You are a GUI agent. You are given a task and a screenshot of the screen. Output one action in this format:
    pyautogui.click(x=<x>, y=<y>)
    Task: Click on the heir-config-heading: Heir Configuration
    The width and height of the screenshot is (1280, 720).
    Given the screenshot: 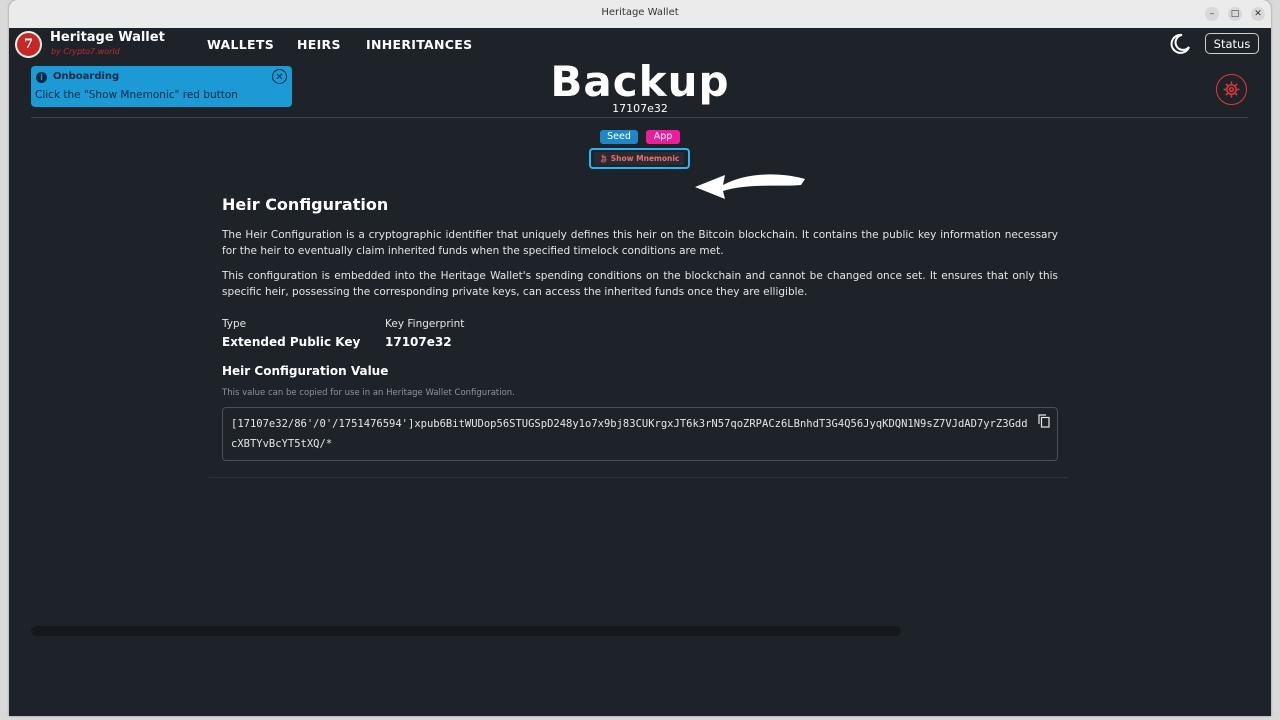 What is the action you would take?
    pyautogui.click(x=305, y=204)
    